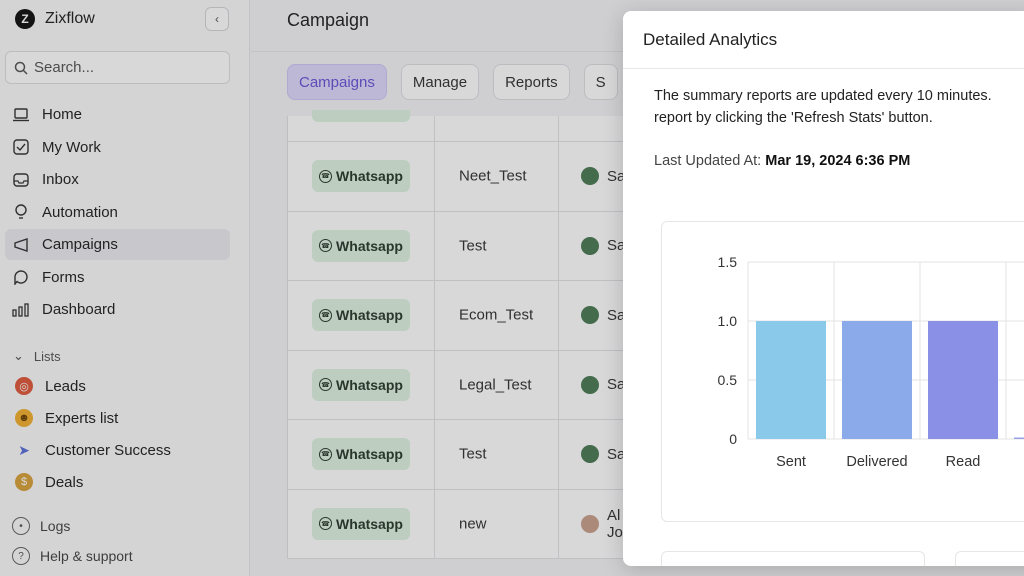 This screenshot has height=576, width=1024. I want to click on x-tick-label: Delivered, so click(876, 462).